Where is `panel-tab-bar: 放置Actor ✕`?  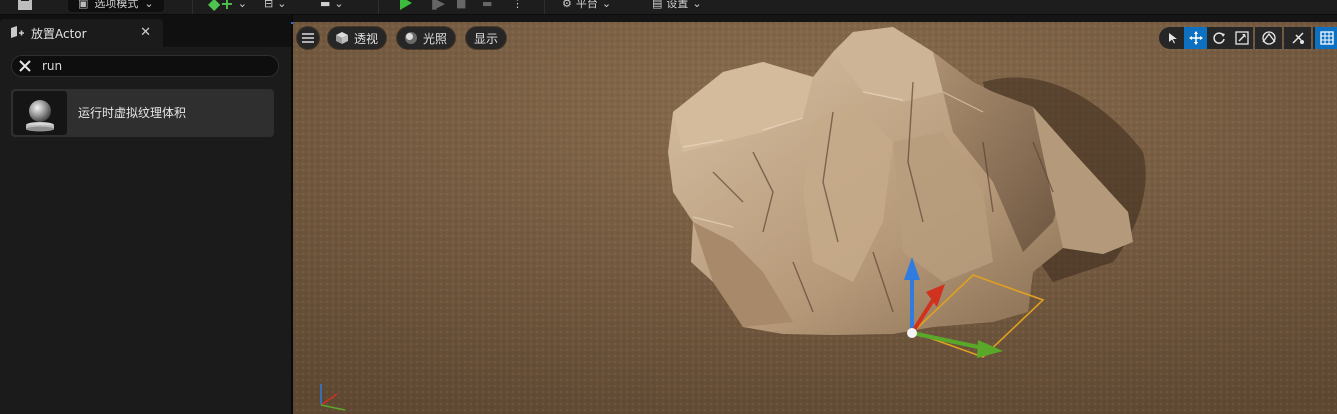 panel-tab-bar: 放置Actor ✕ is located at coordinates (145, 31).